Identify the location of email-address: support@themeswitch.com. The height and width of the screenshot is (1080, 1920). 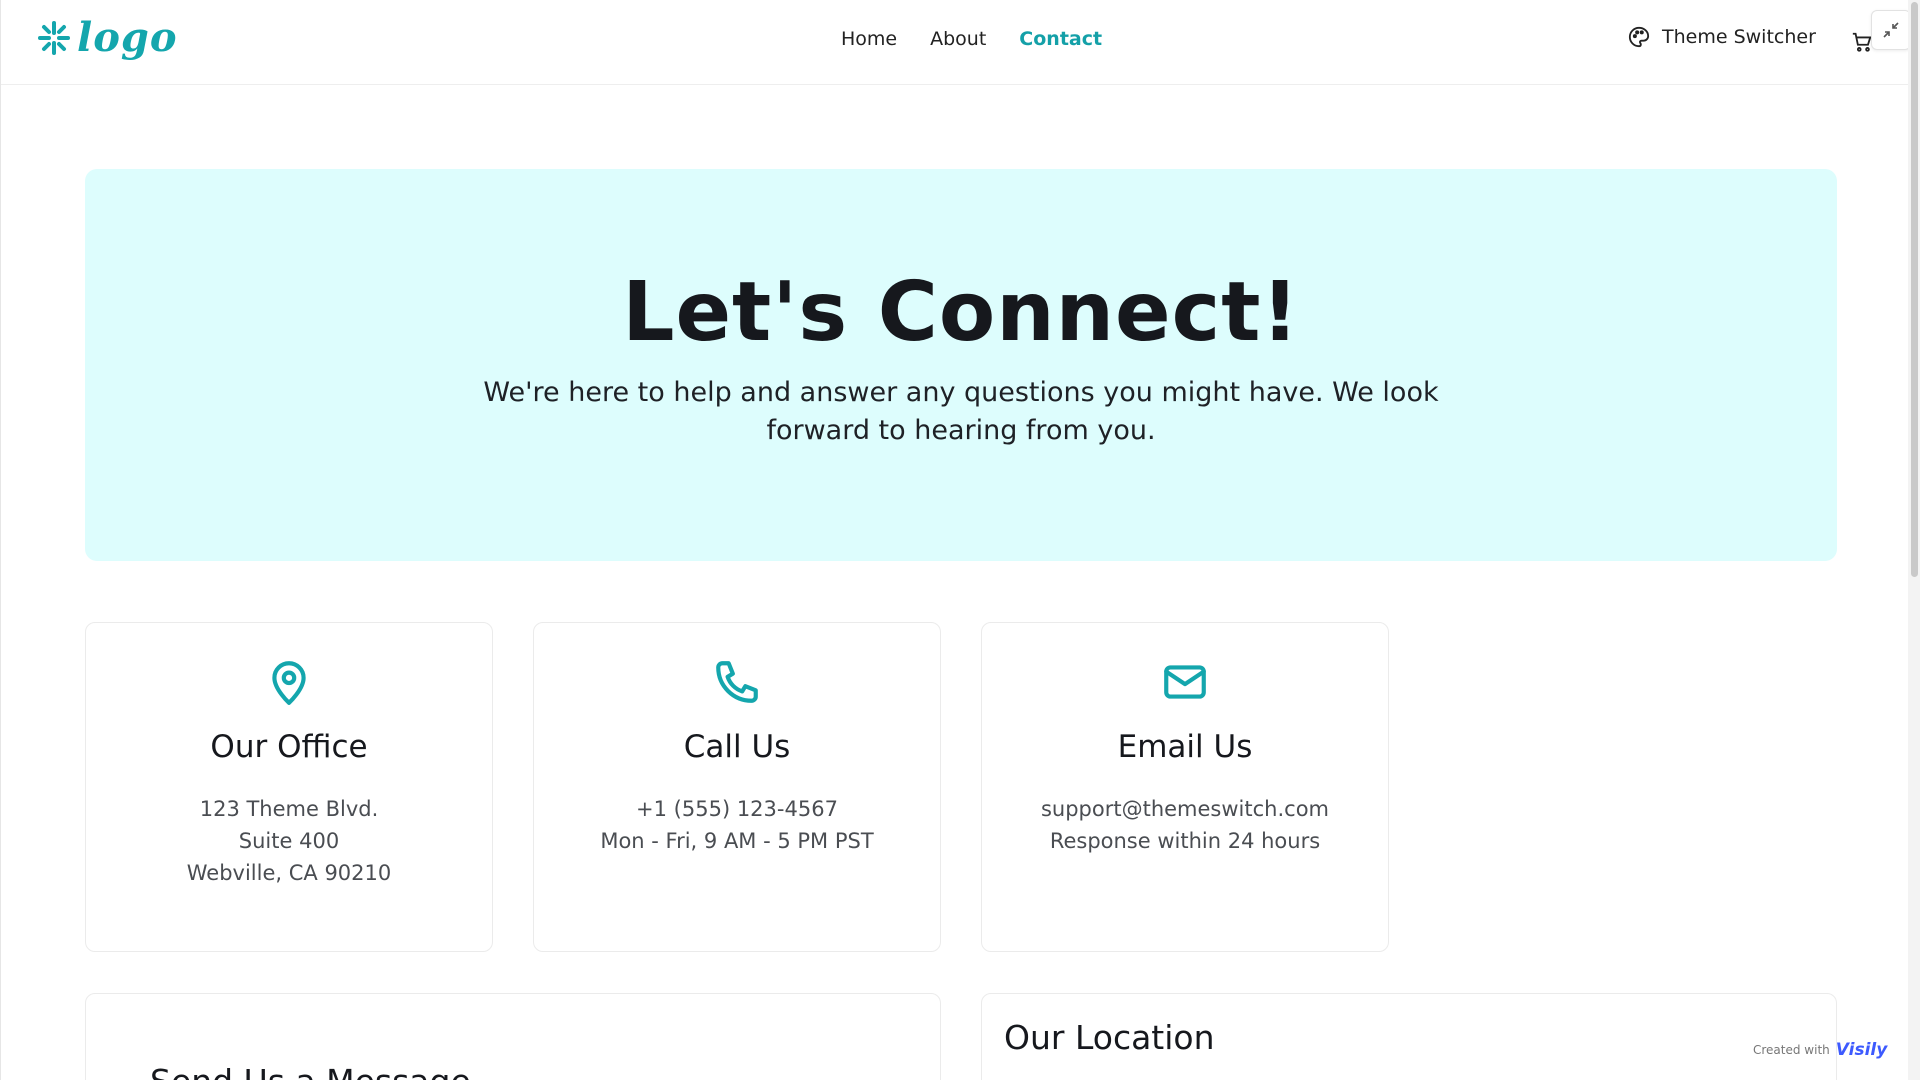
(1185, 809).